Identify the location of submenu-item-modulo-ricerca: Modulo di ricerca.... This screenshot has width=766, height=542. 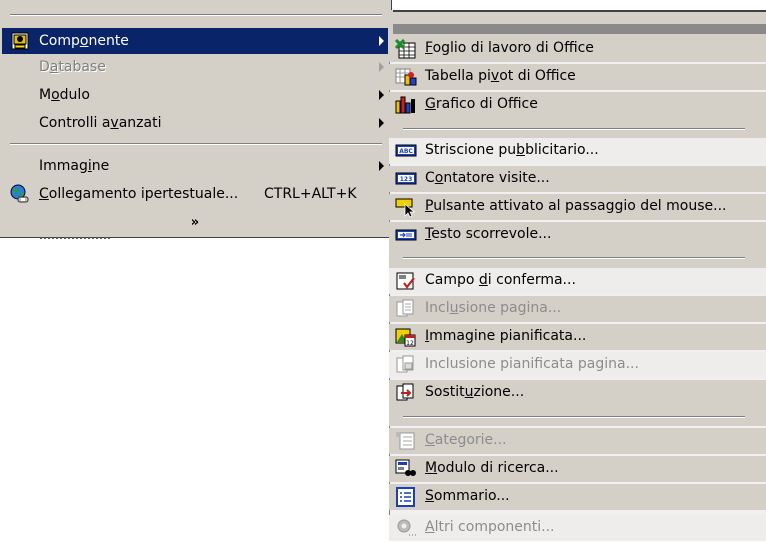
(577, 469).